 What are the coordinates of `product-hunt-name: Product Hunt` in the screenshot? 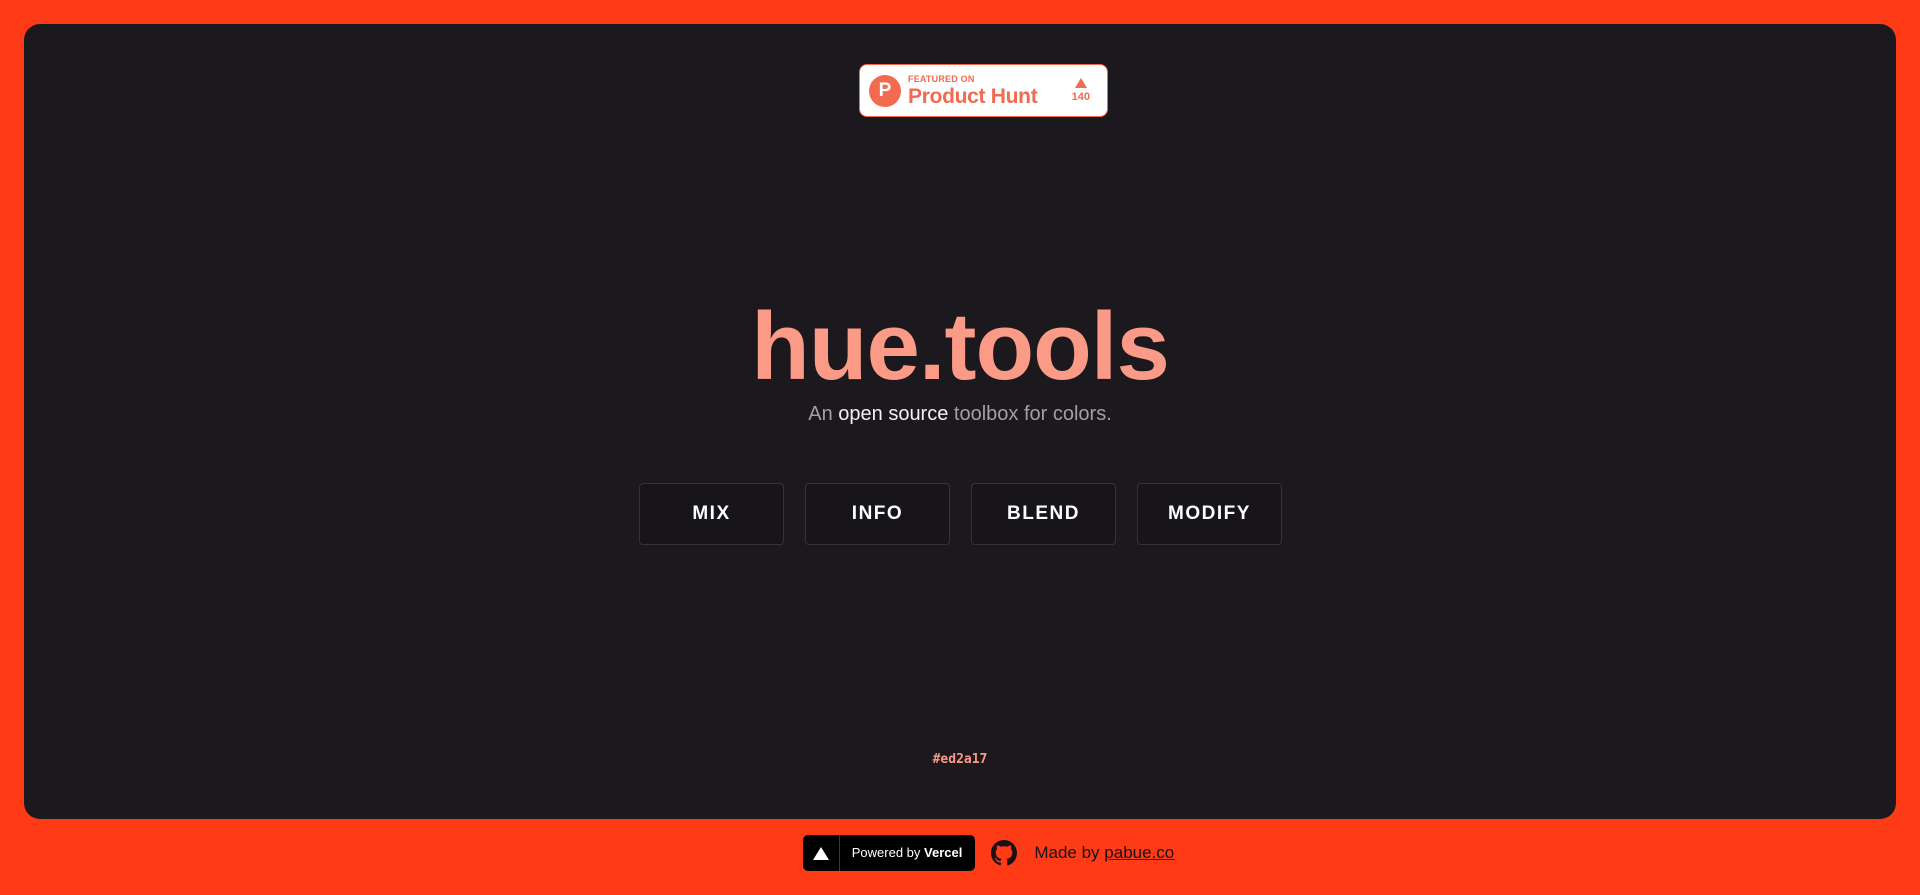 It's located at (973, 96).